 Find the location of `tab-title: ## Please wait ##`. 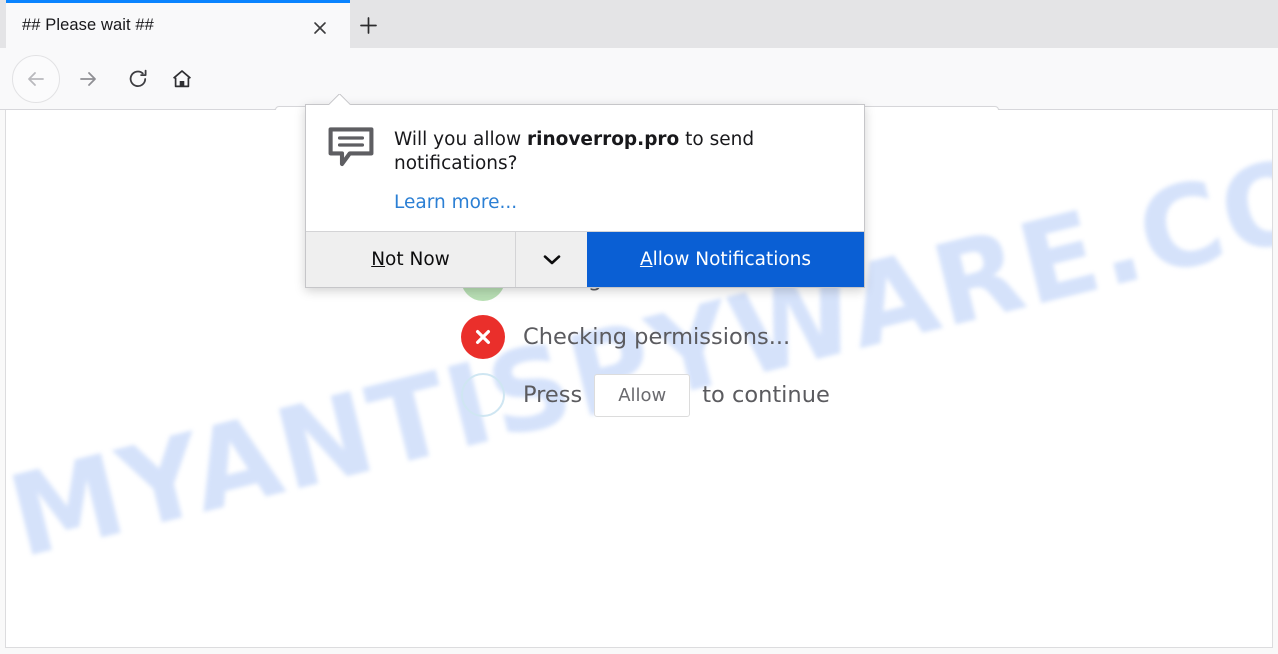

tab-title: ## Please wait ## is located at coordinates (88, 25).